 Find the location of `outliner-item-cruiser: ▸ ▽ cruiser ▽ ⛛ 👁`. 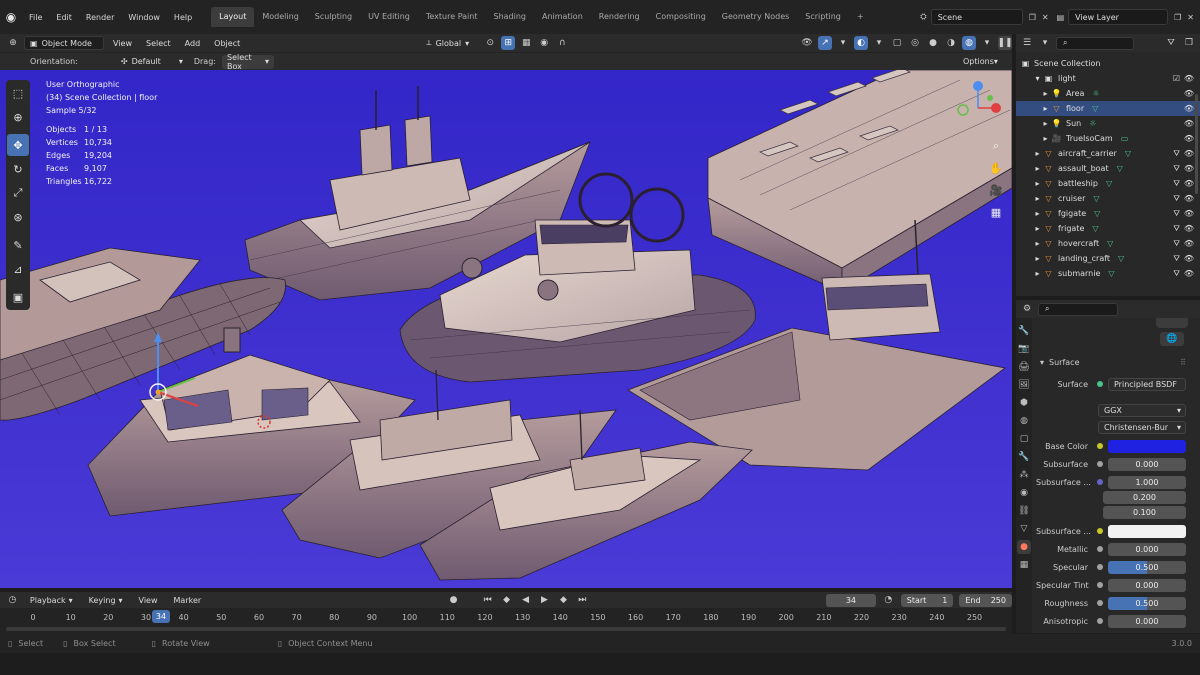

outliner-item-cruiser: ▸ ▽ cruiser ▽ ⛛ 👁 is located at coordinates (1108, 198).